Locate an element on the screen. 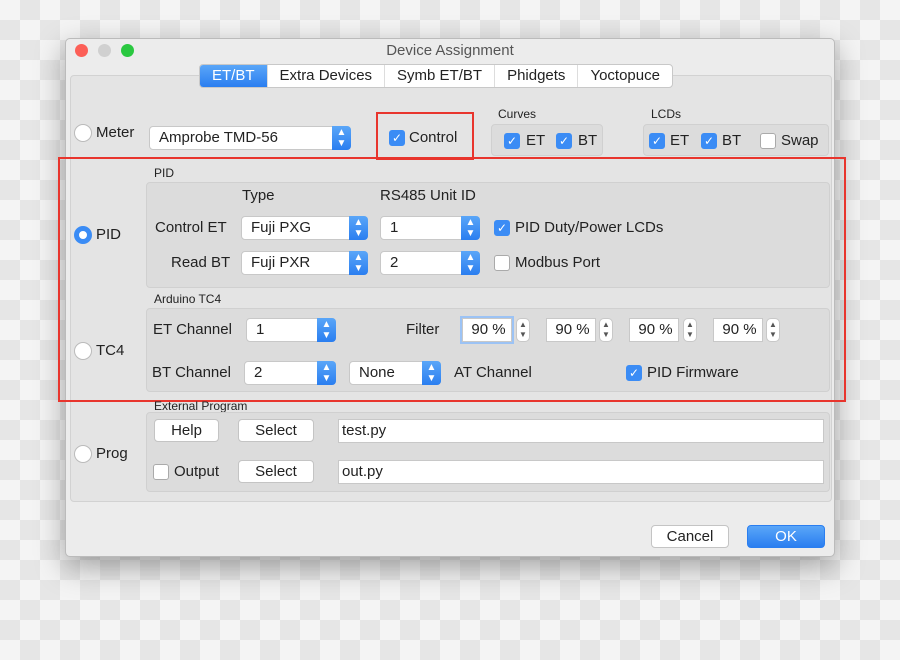 The height and width of the screenshot is (660, 900). bt-channel-label: BT Channel is located at coordinates (191, 372).